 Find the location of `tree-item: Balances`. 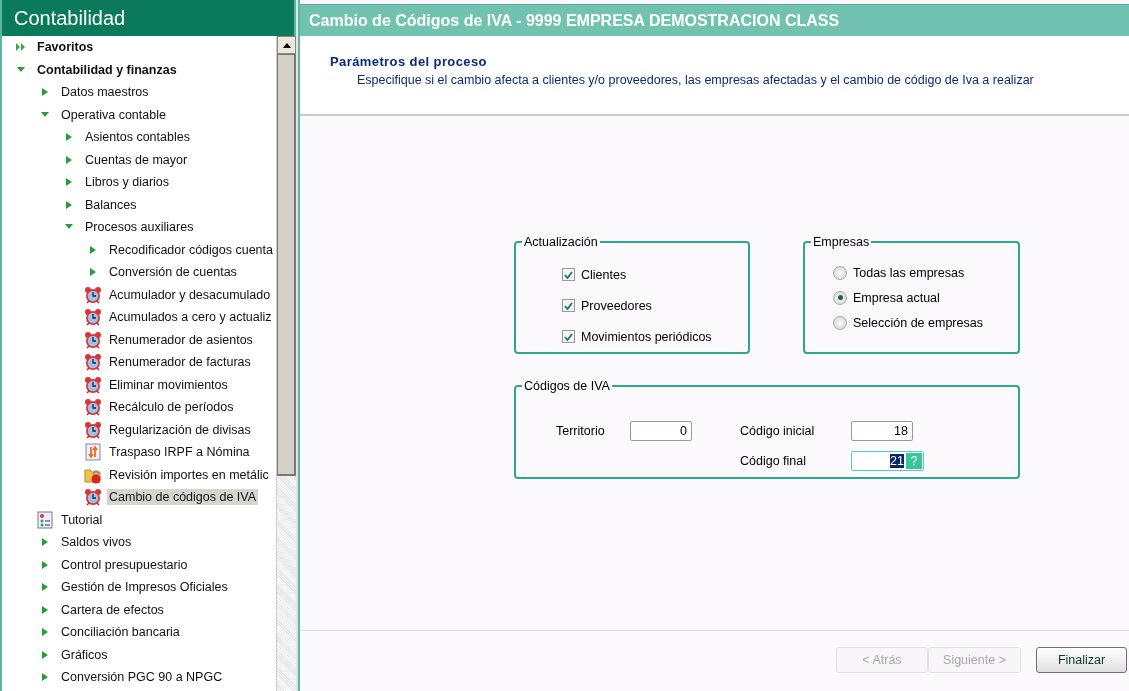

tree-item: Balances is located at coordinates (111, 204).